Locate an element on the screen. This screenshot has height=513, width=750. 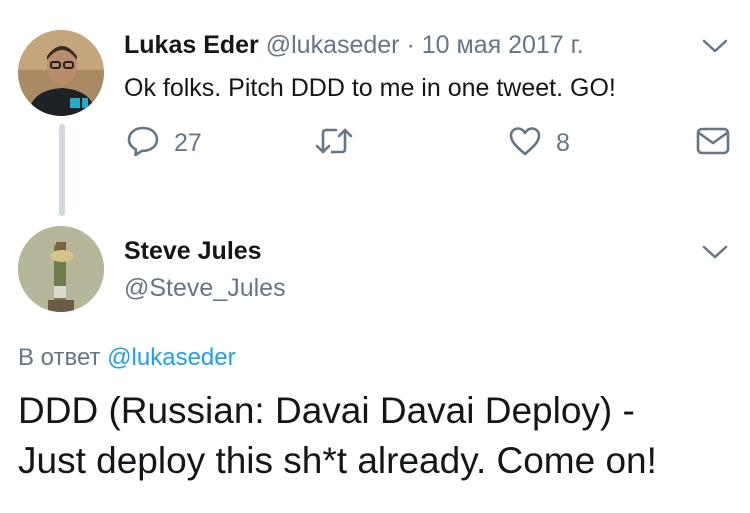
like-icon is located at coordinates (525, 143).